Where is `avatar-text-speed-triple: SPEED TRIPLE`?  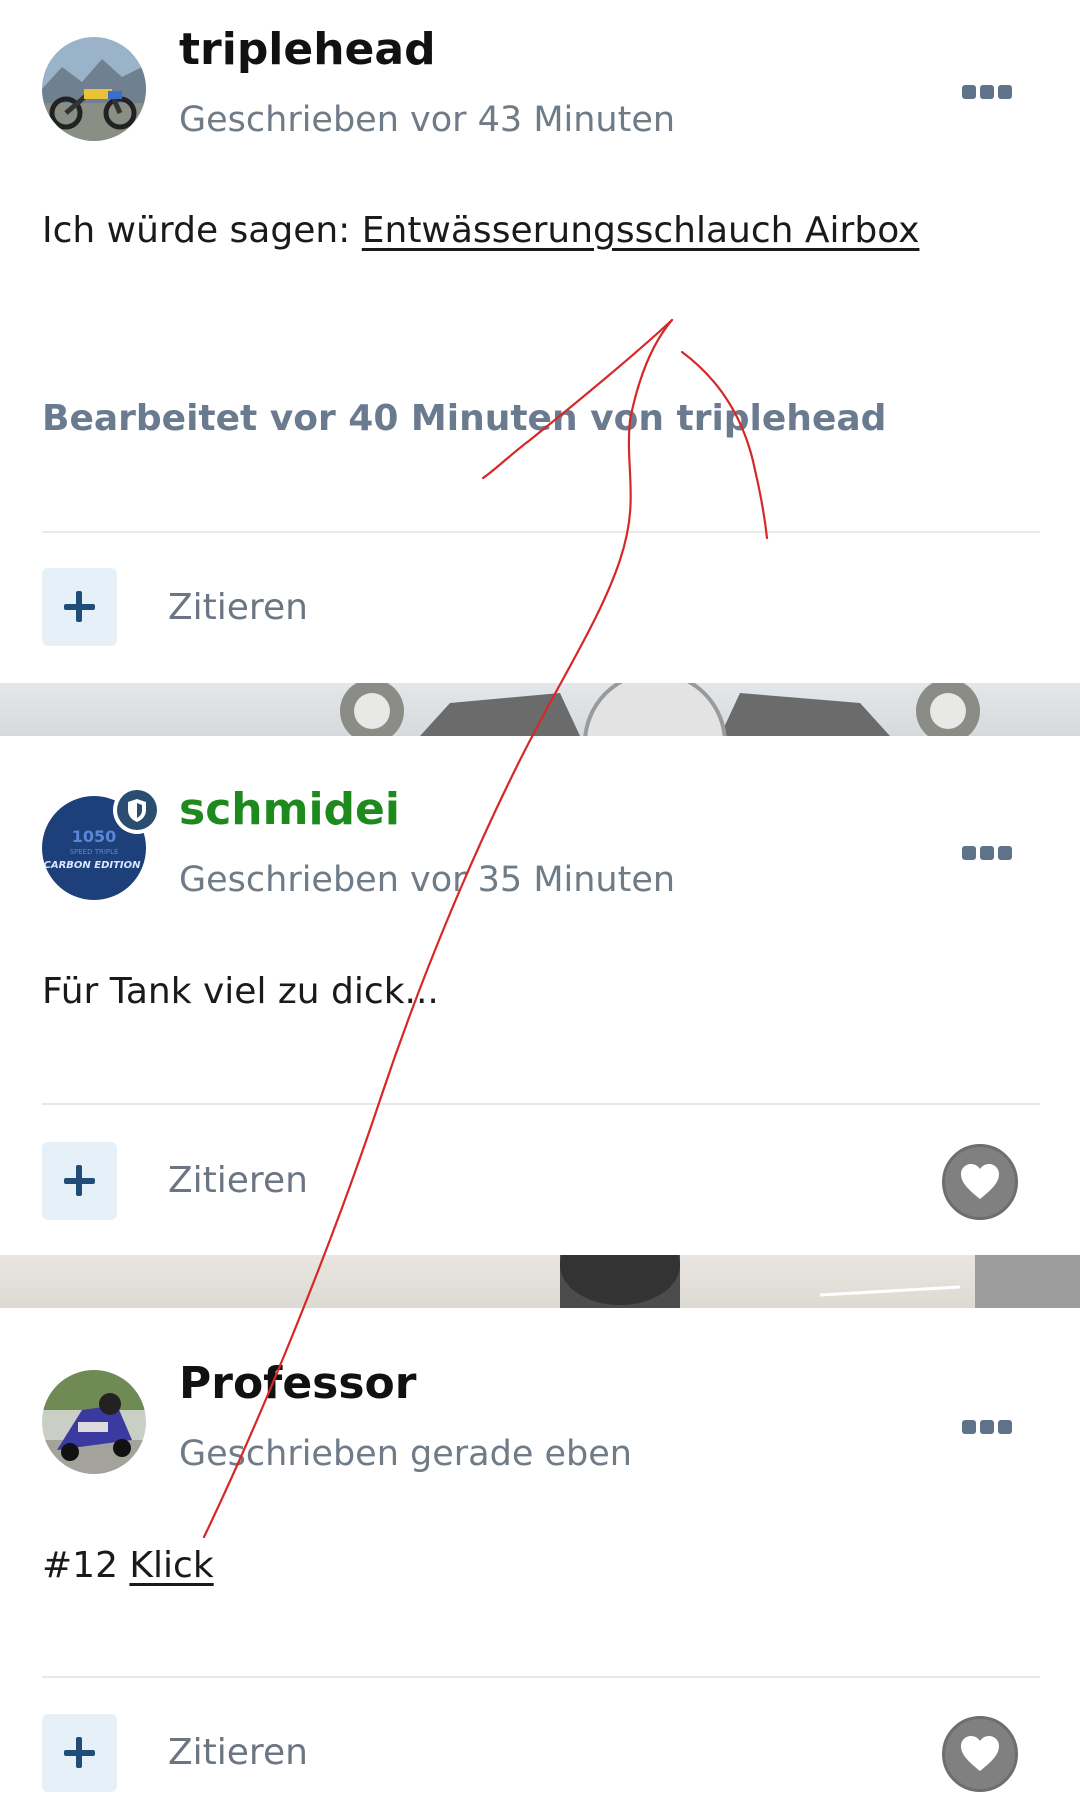
avatar-text-speed-triple: SPEED TRIPLE is located at coordinates (94, 852).